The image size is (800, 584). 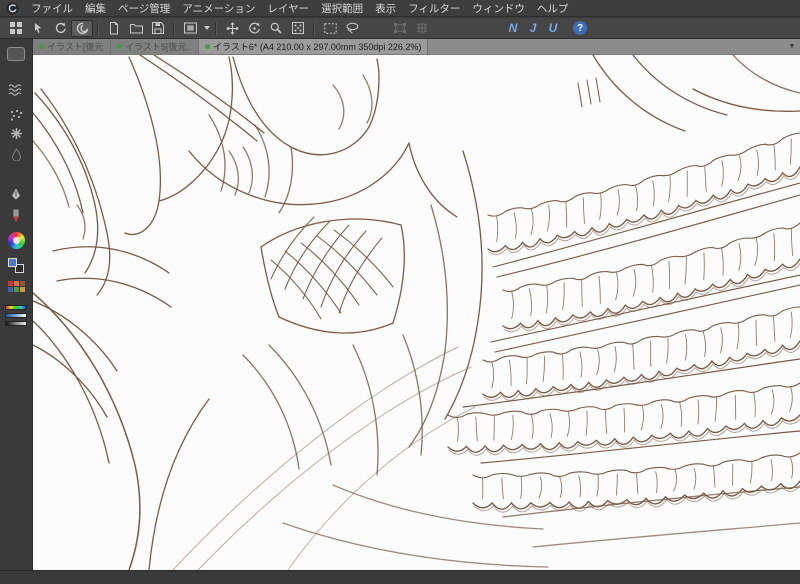 I want to click on gradient-sliders, so click(x=16, y=314).